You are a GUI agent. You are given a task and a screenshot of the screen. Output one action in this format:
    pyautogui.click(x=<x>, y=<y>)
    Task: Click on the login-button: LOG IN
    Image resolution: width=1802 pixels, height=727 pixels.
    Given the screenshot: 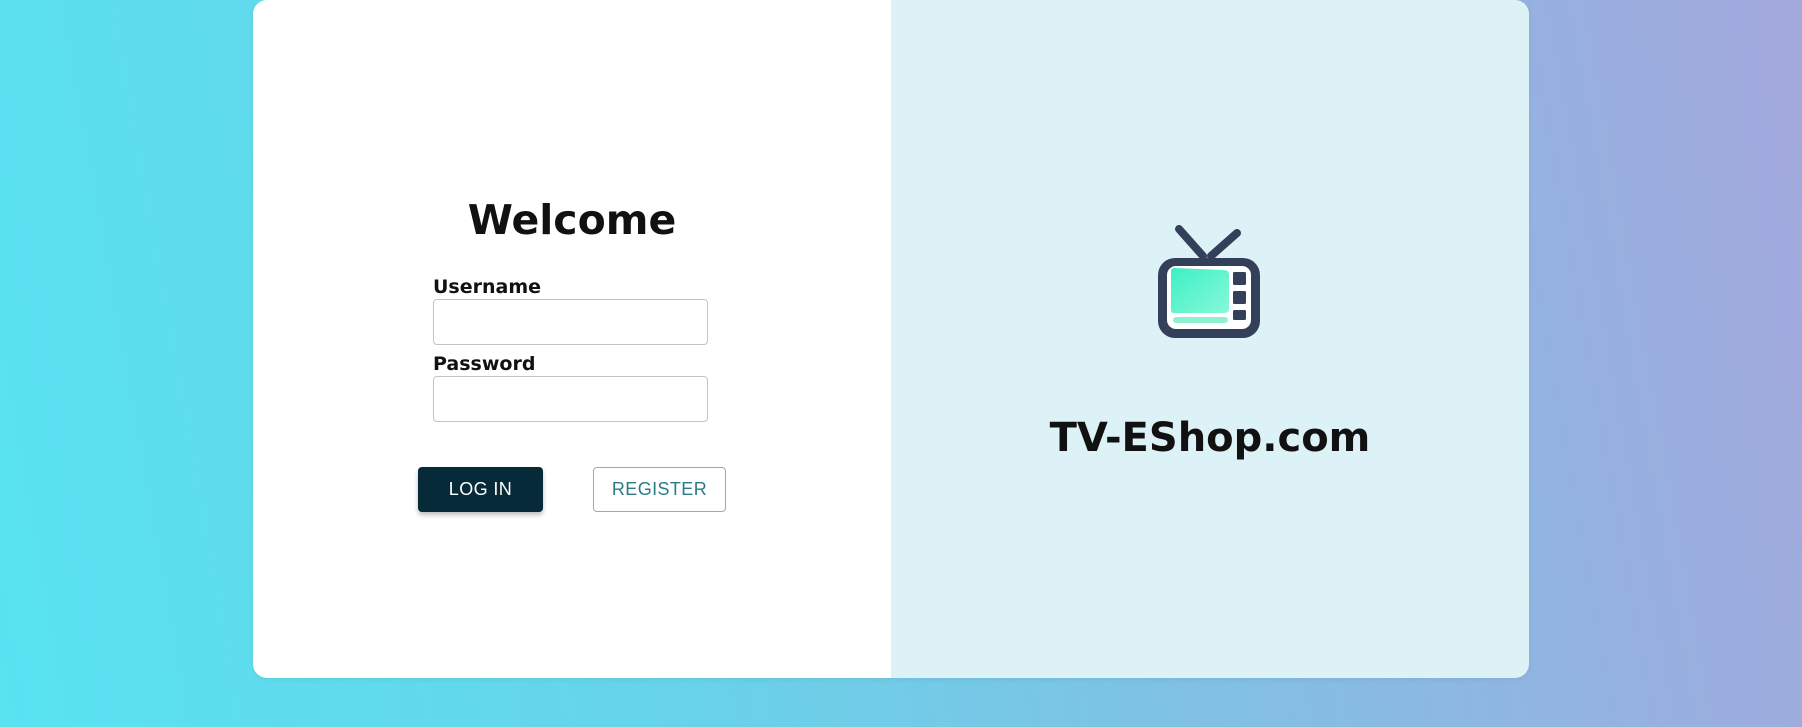 What is the action you would take?
    pyautogui.click(x=480, y=489)
    